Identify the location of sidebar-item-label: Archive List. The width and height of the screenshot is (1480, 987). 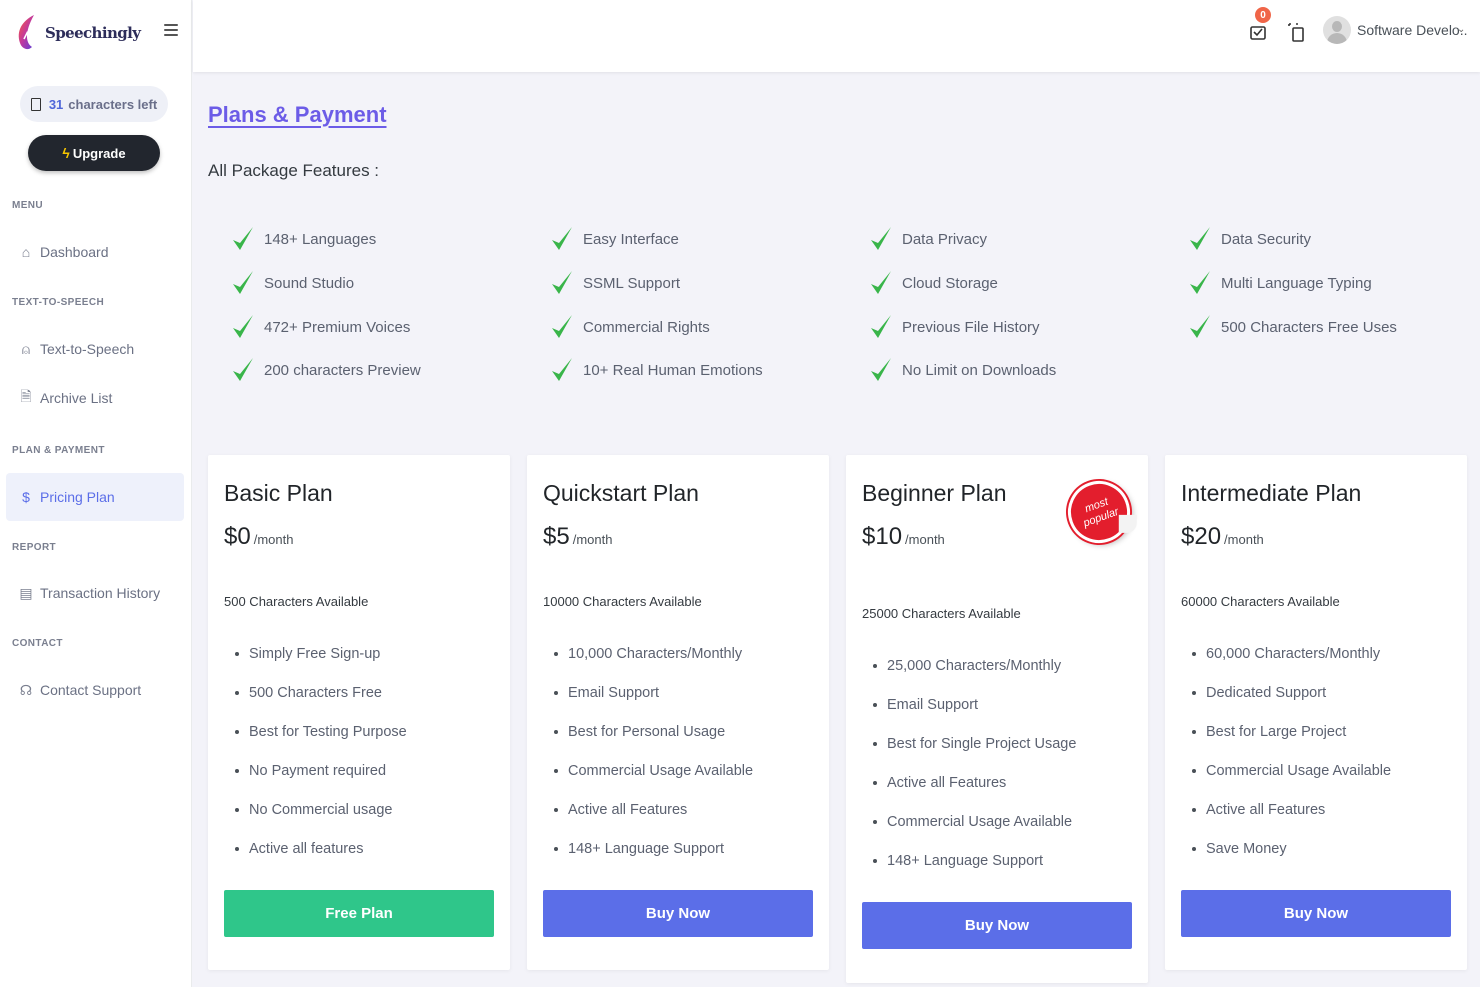
(76, 398).